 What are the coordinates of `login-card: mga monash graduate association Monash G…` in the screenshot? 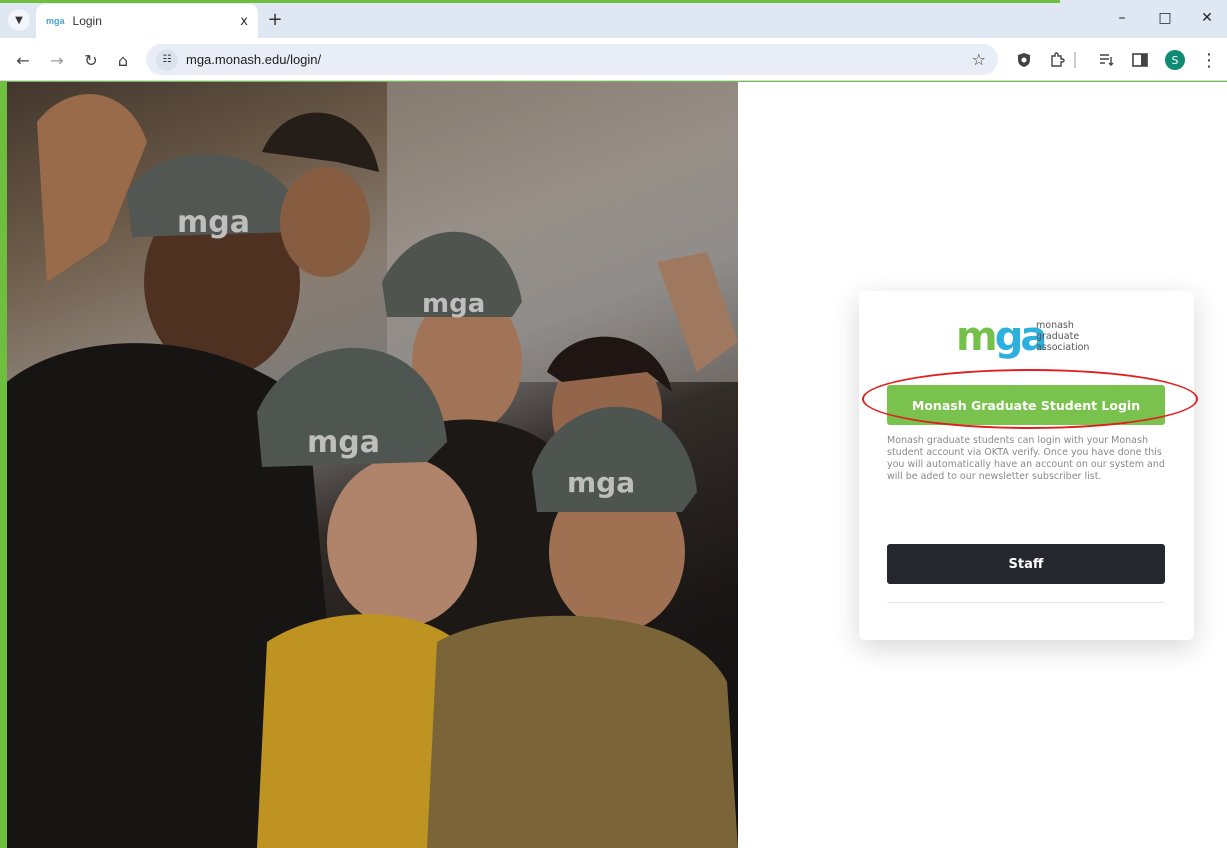 It's located at (1028, 465).